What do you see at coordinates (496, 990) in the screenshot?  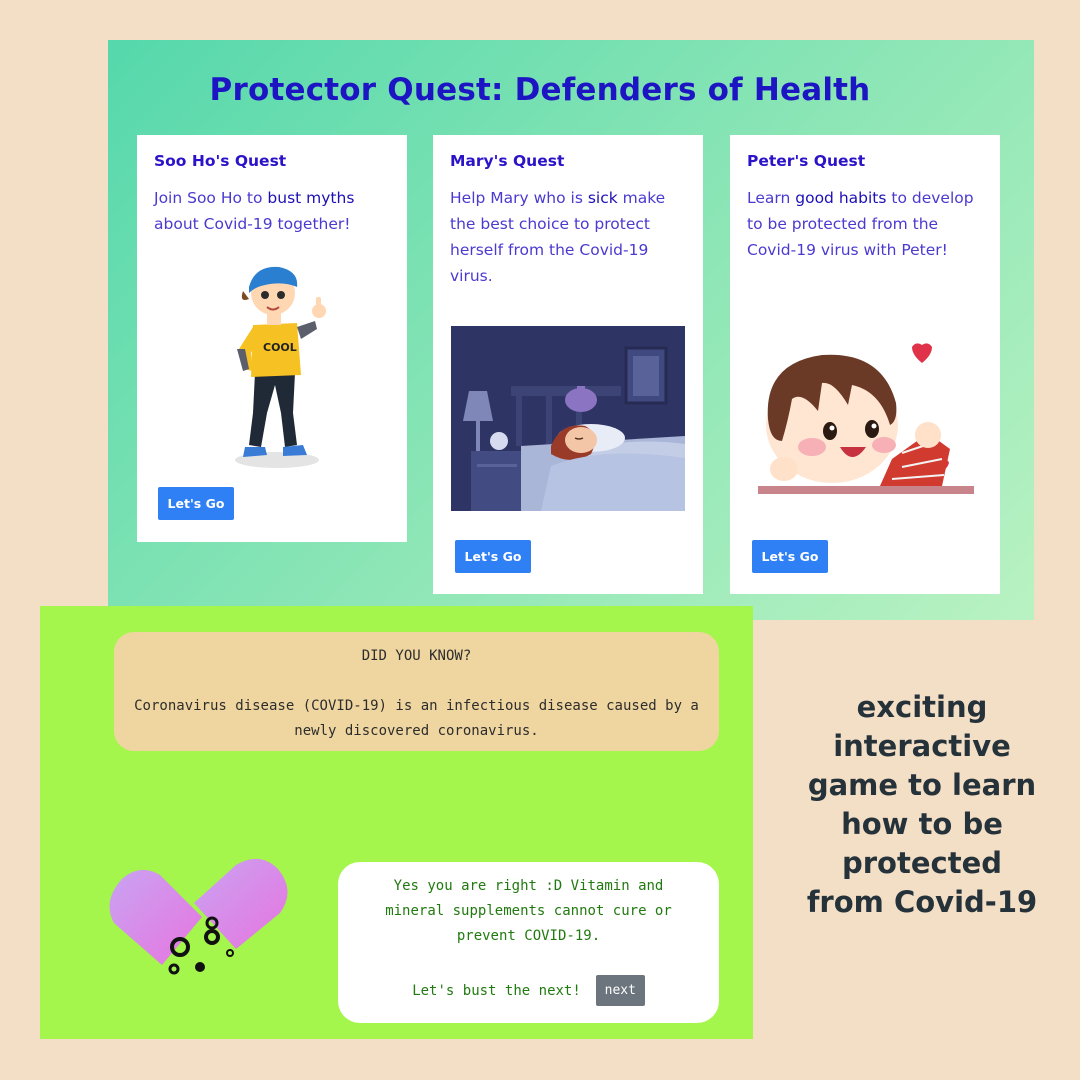 I see `bust-next-prompt: Let's bust the next!` at bounding box center [496, 990].